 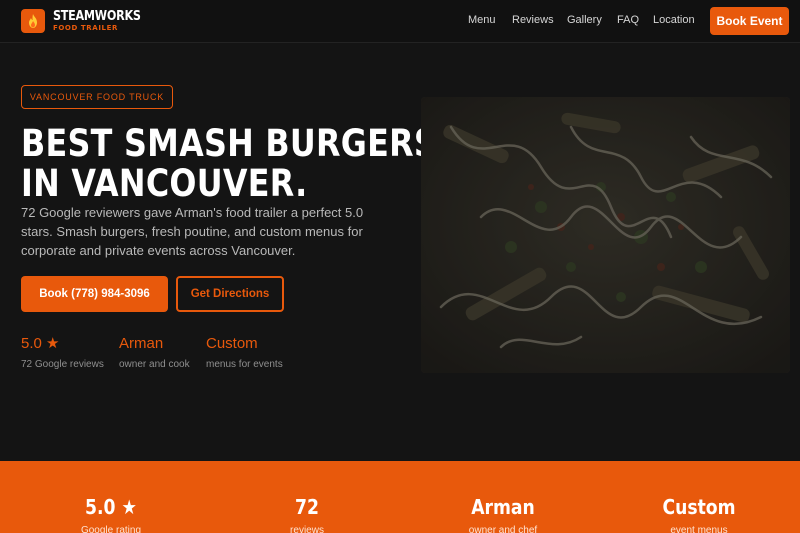 What do you see at coordinates (628, 20) in the screenshot?
I see `nav-link-faq: FAQ` at bounding box center [628, 20].